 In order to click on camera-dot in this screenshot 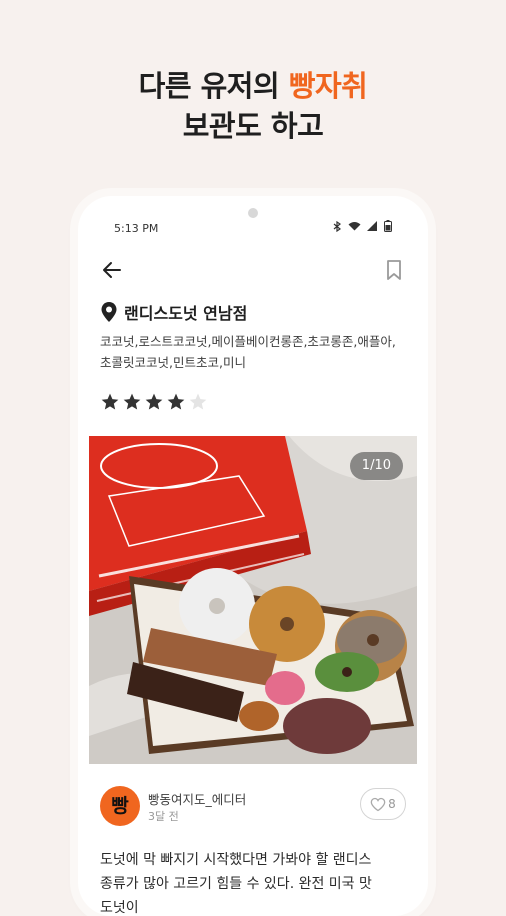, I will do `click(253, 213)`.